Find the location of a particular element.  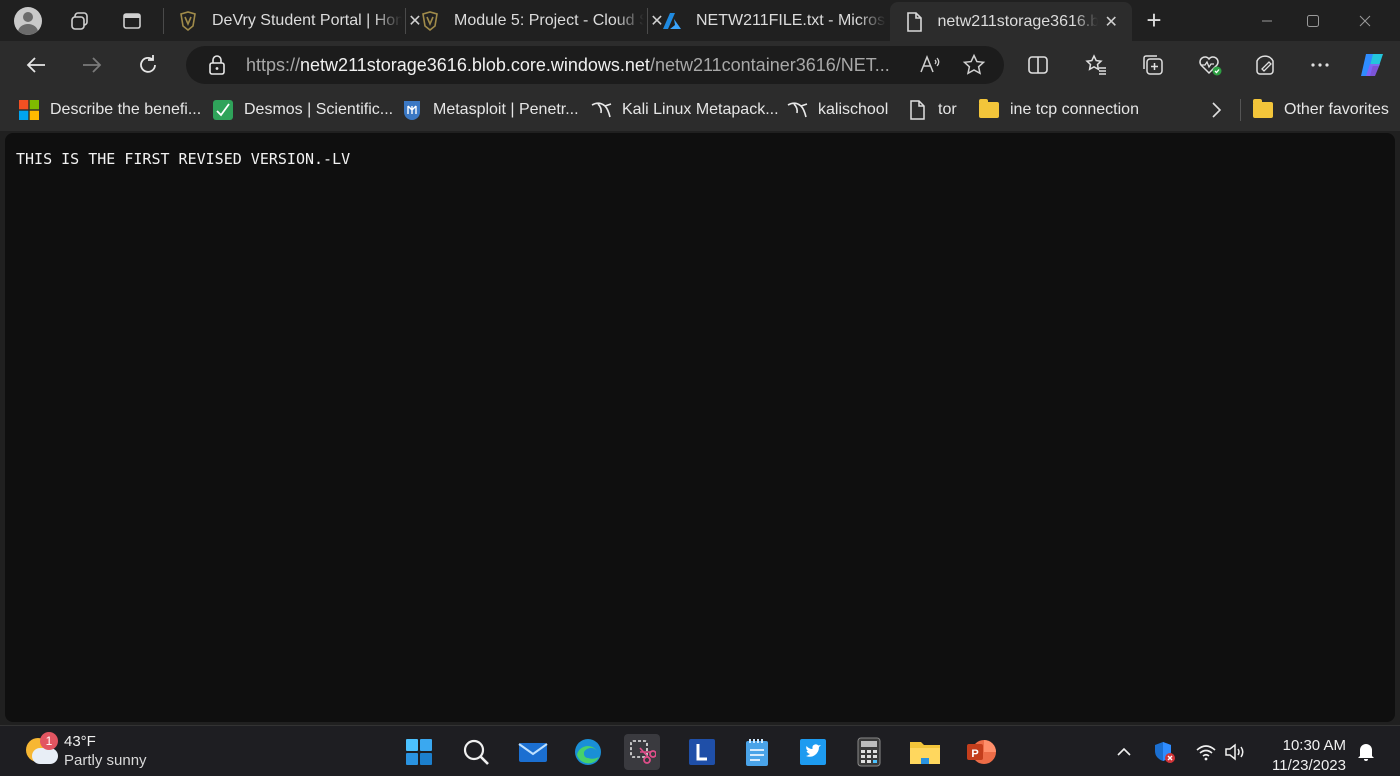

minimize-icon is located at coordinates (1267, 20).